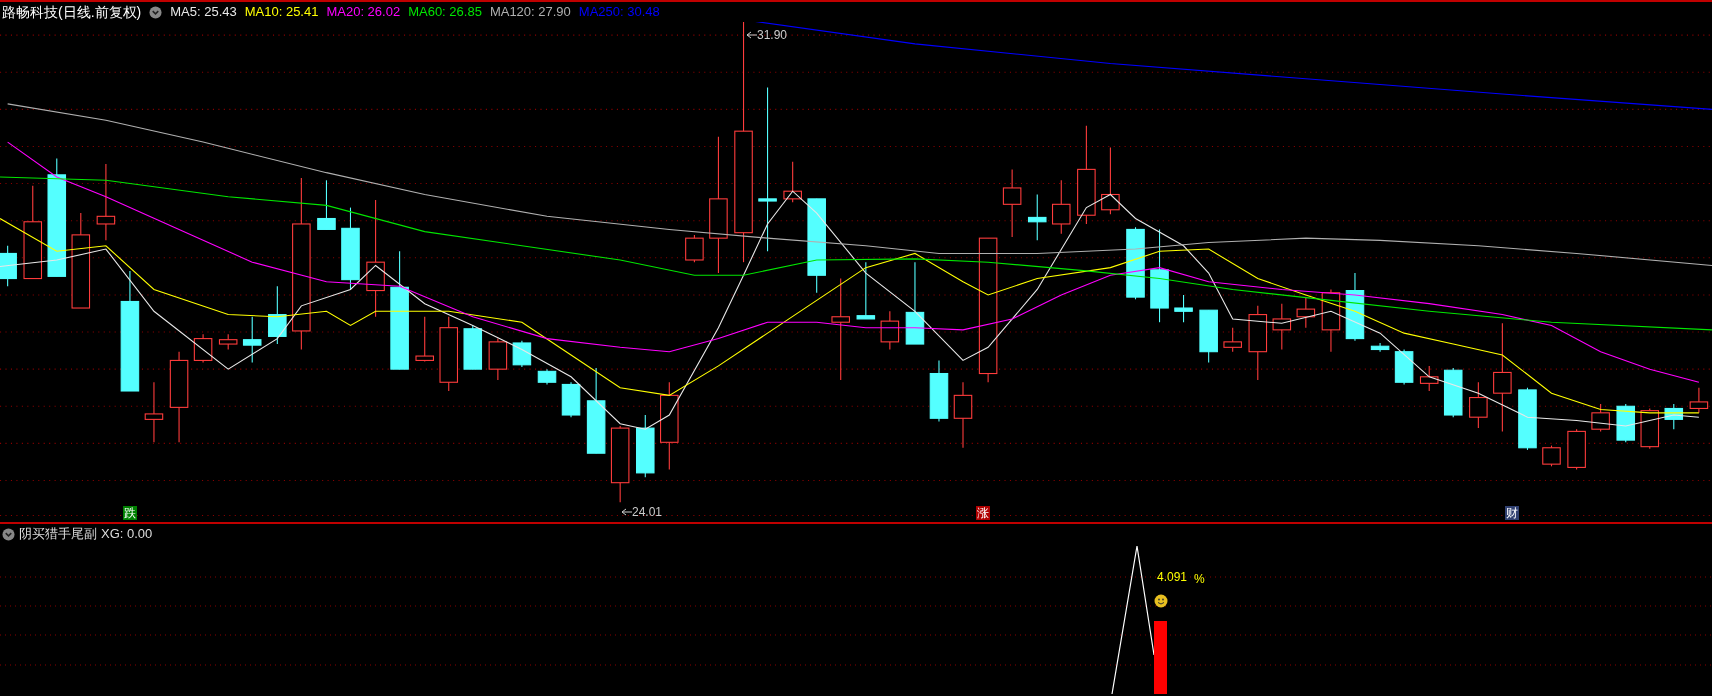 The height and width of the screenshot is (696, 1712). What do you see at coordinates (127, 534) in the screenshot?
I see `indicator-reading: XG: 0.00` at bounding box center [127, 534].